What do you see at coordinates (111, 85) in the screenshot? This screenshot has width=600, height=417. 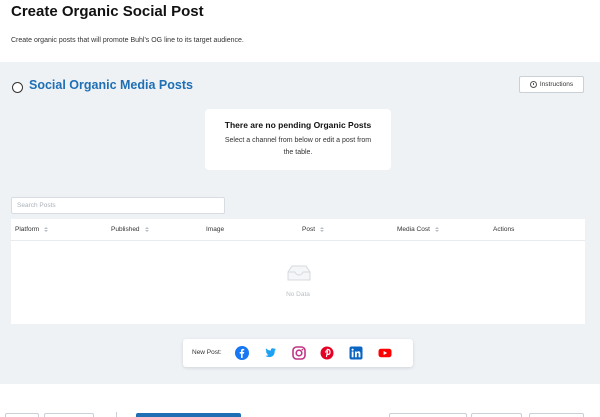 I see `section-title: Social Organic Media Posts` at bounding box center [111, 85].